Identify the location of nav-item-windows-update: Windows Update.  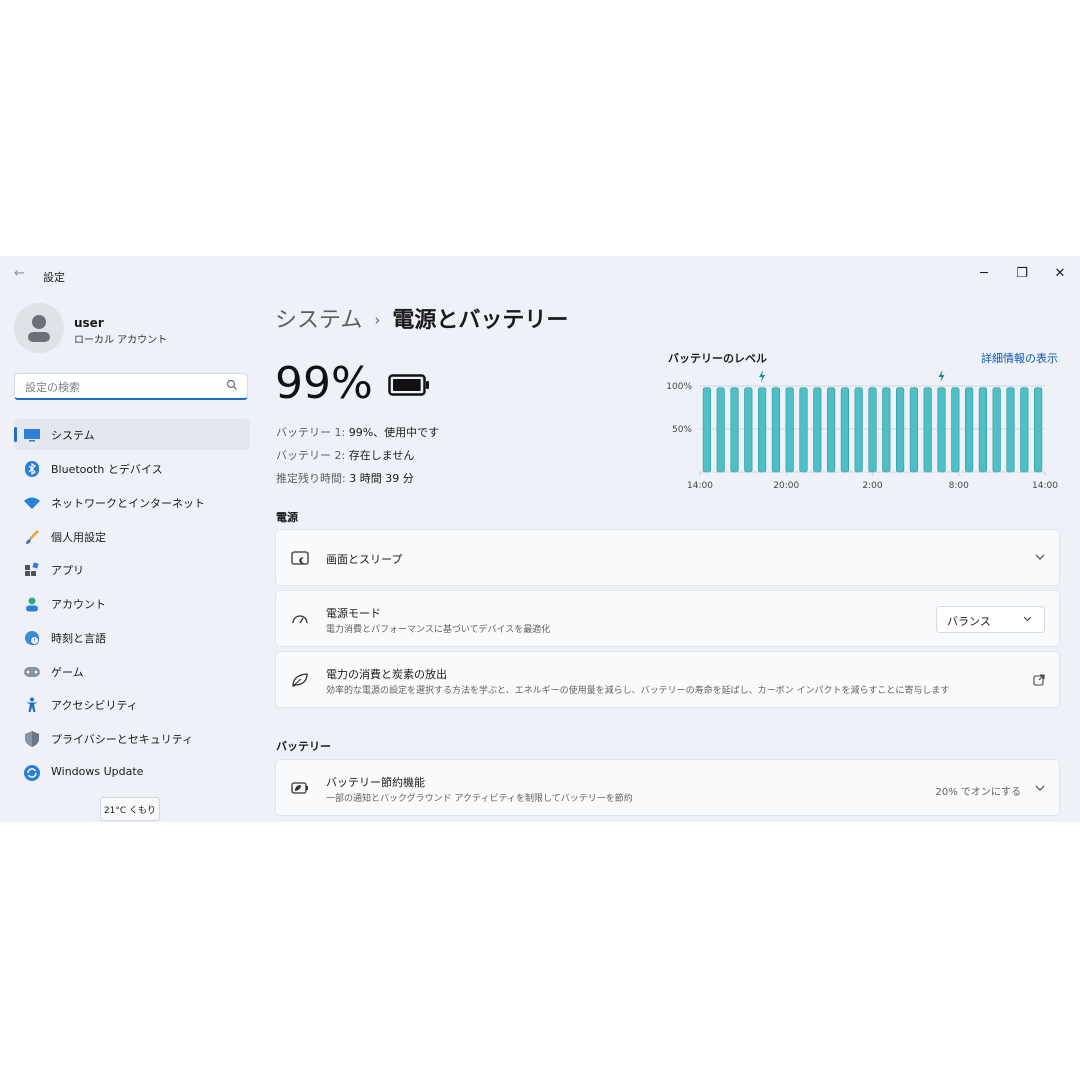
(132, 772).